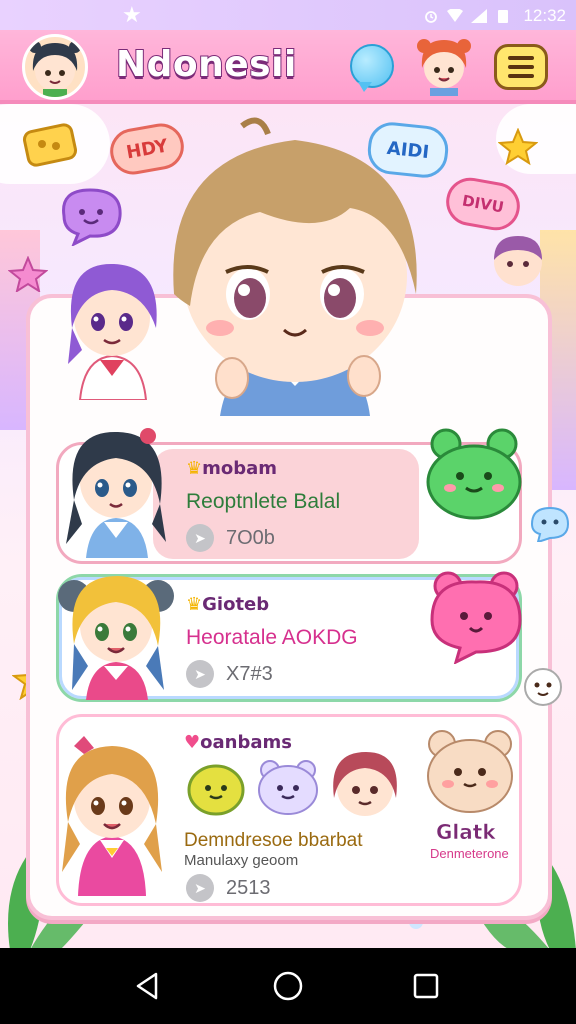  Describe the element at coordinates (466, 832) in the screenshot. I see `side-card-title: Glatk` at that location.